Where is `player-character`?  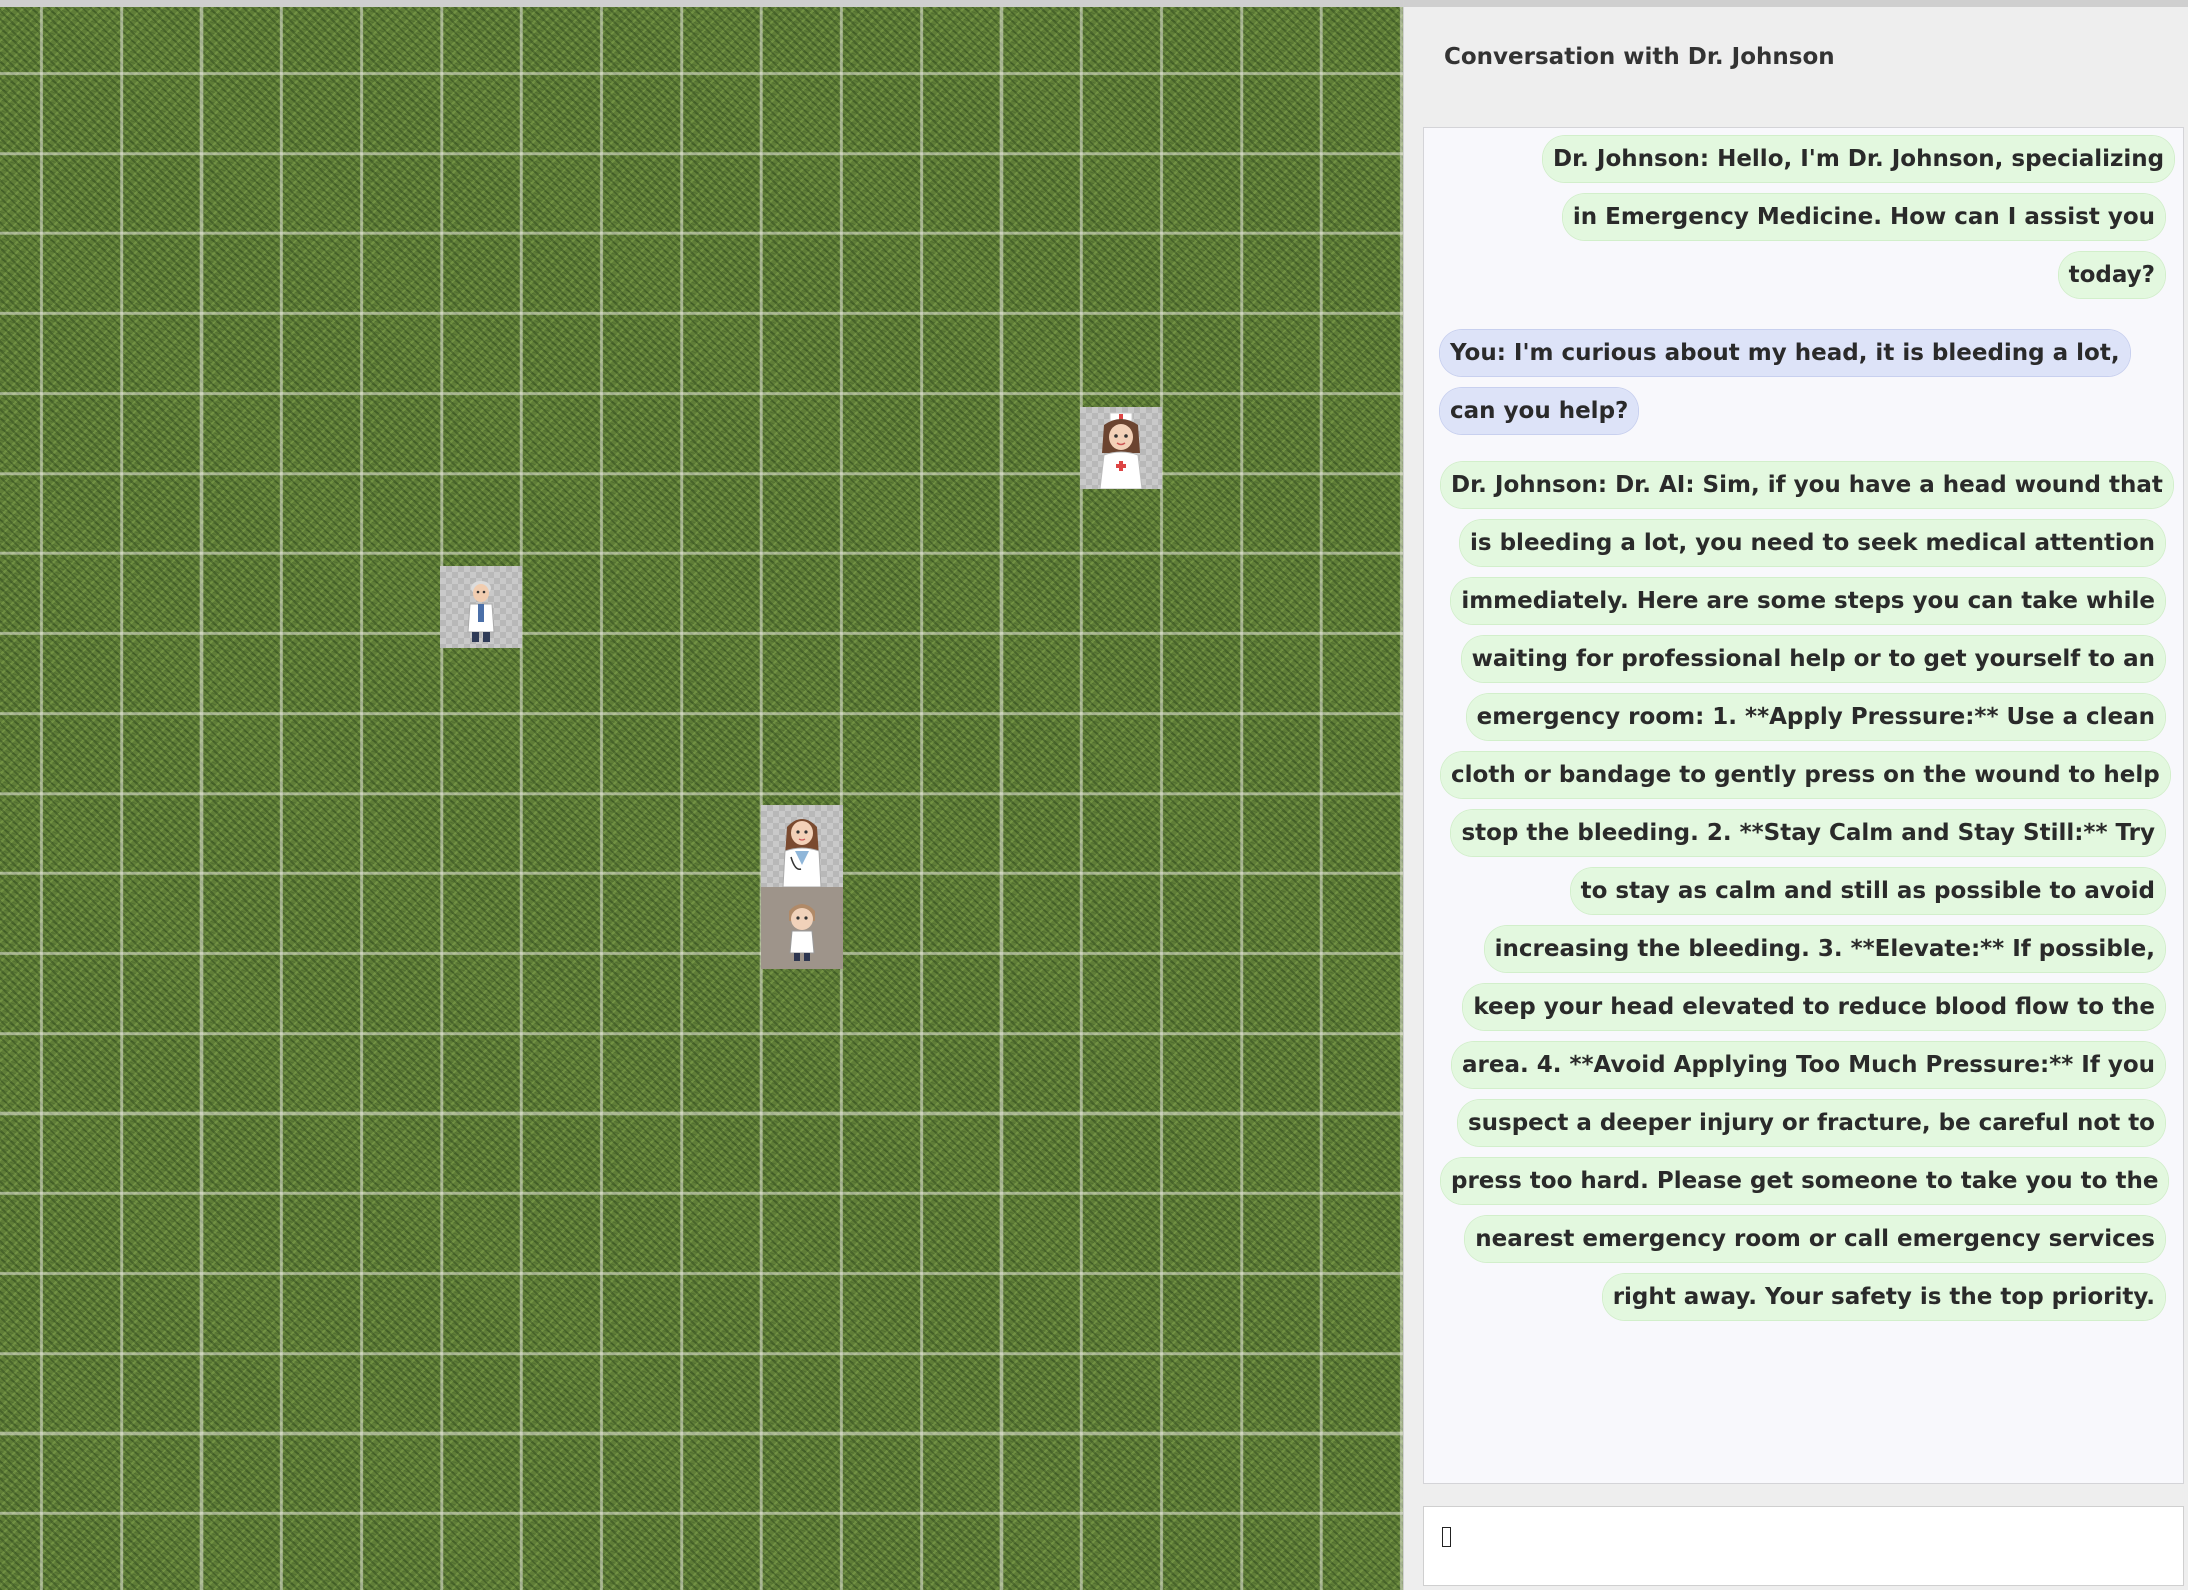
player-character is located at coordinates (802, 928).